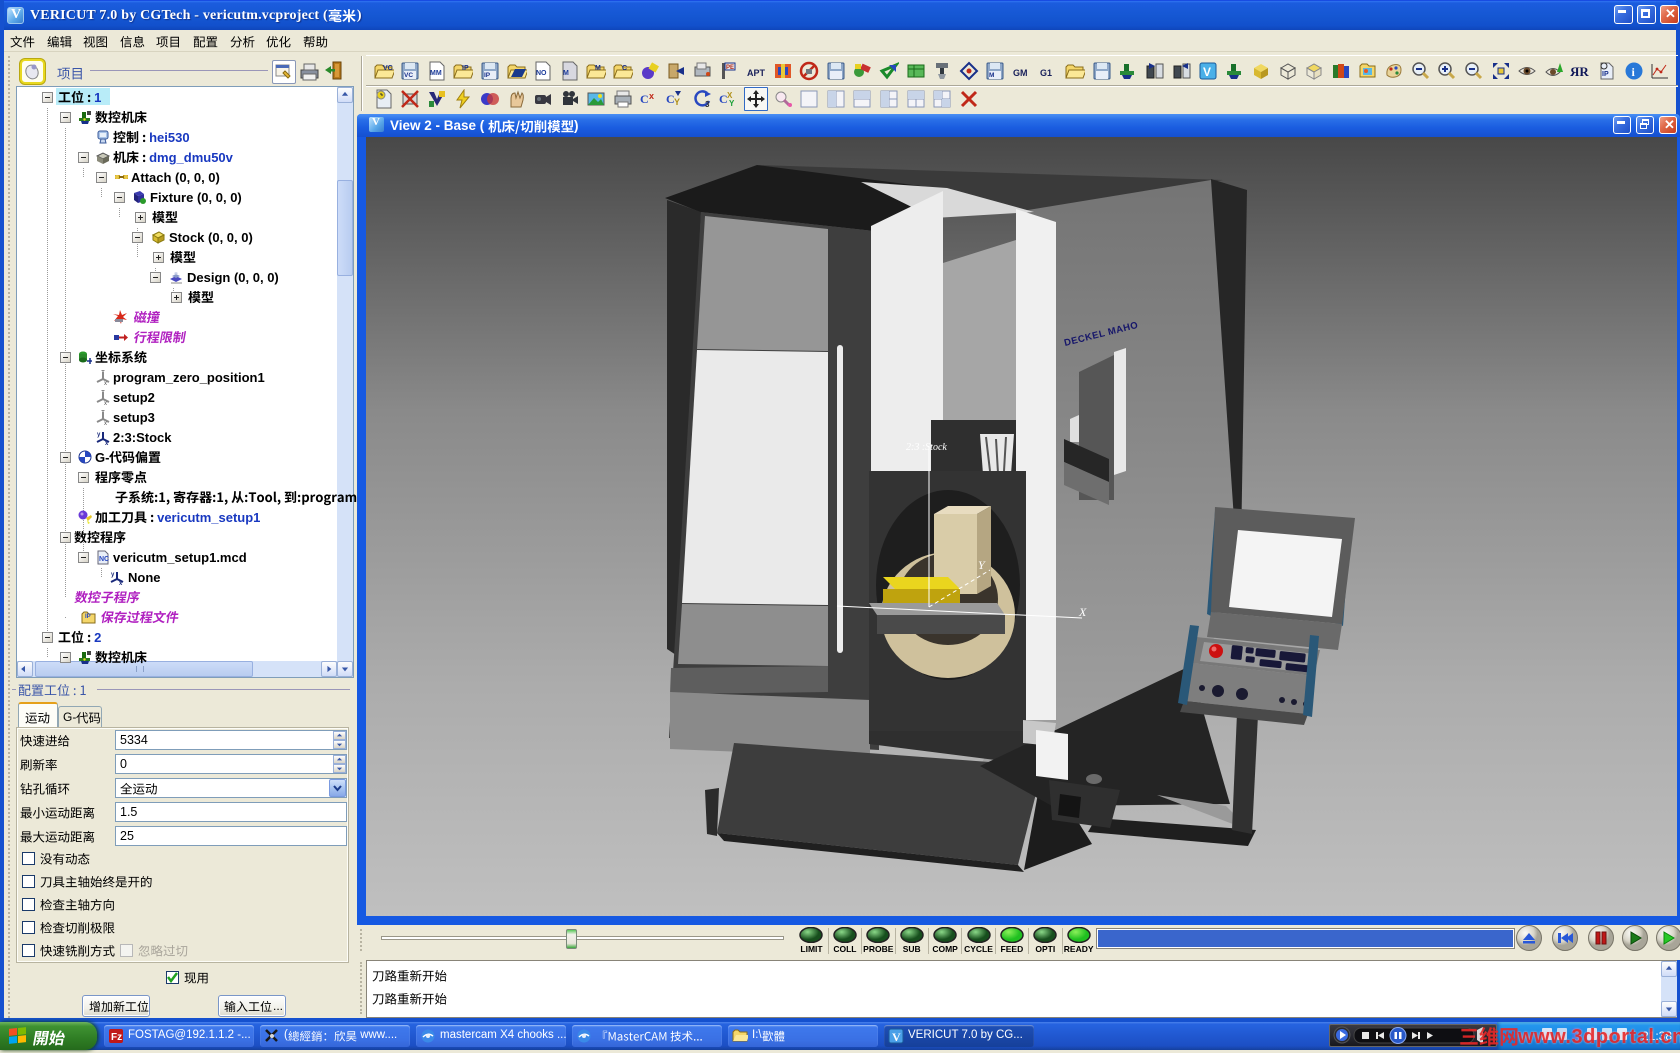 This screenshot has width=1680, height=1053. Describe the element at coordinates (1579, 71) in the screenshot. I see `svg-text: ЯR` at that location.